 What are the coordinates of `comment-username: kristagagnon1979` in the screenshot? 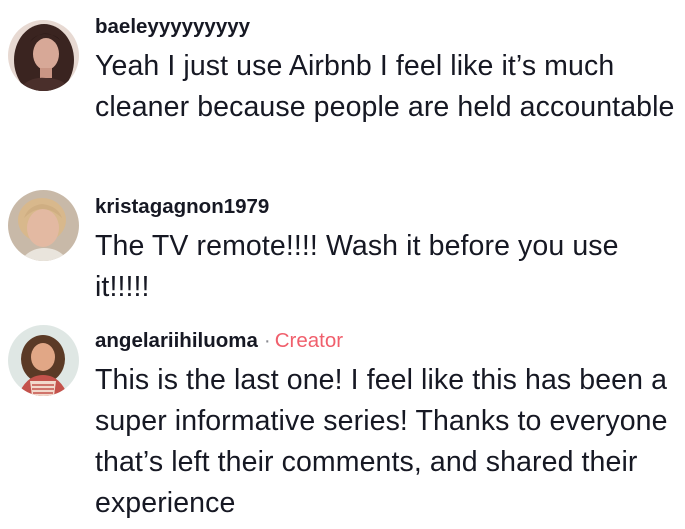 It's located at (182, 206).